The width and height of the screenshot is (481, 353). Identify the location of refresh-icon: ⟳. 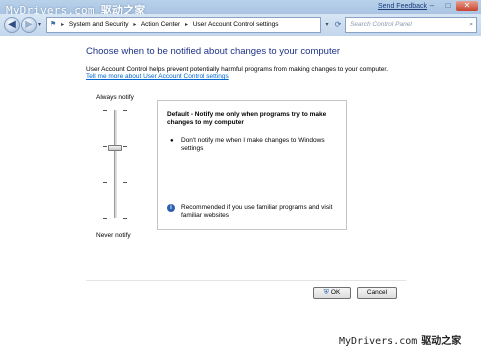
(338, 25).